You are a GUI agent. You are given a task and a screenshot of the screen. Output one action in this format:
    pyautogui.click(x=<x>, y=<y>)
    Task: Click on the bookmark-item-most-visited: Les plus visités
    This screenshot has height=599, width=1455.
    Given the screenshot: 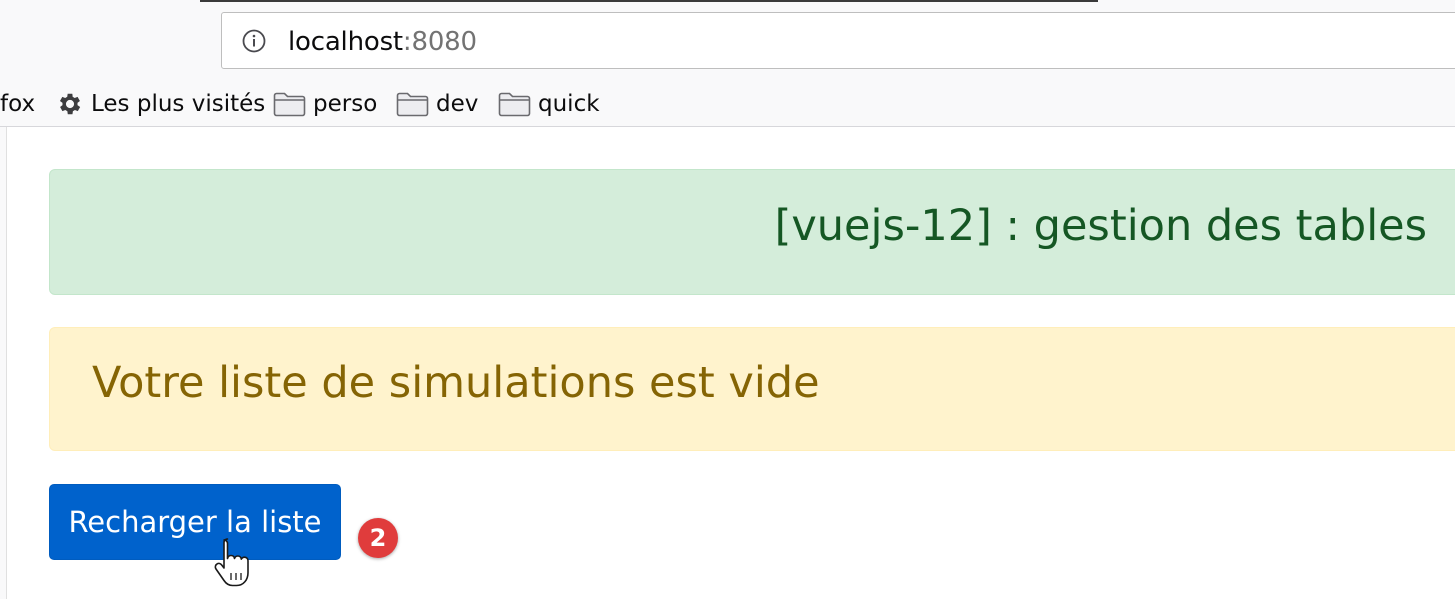 What is the action you would take?
    pyautogui.click(x=160, y=104)
    